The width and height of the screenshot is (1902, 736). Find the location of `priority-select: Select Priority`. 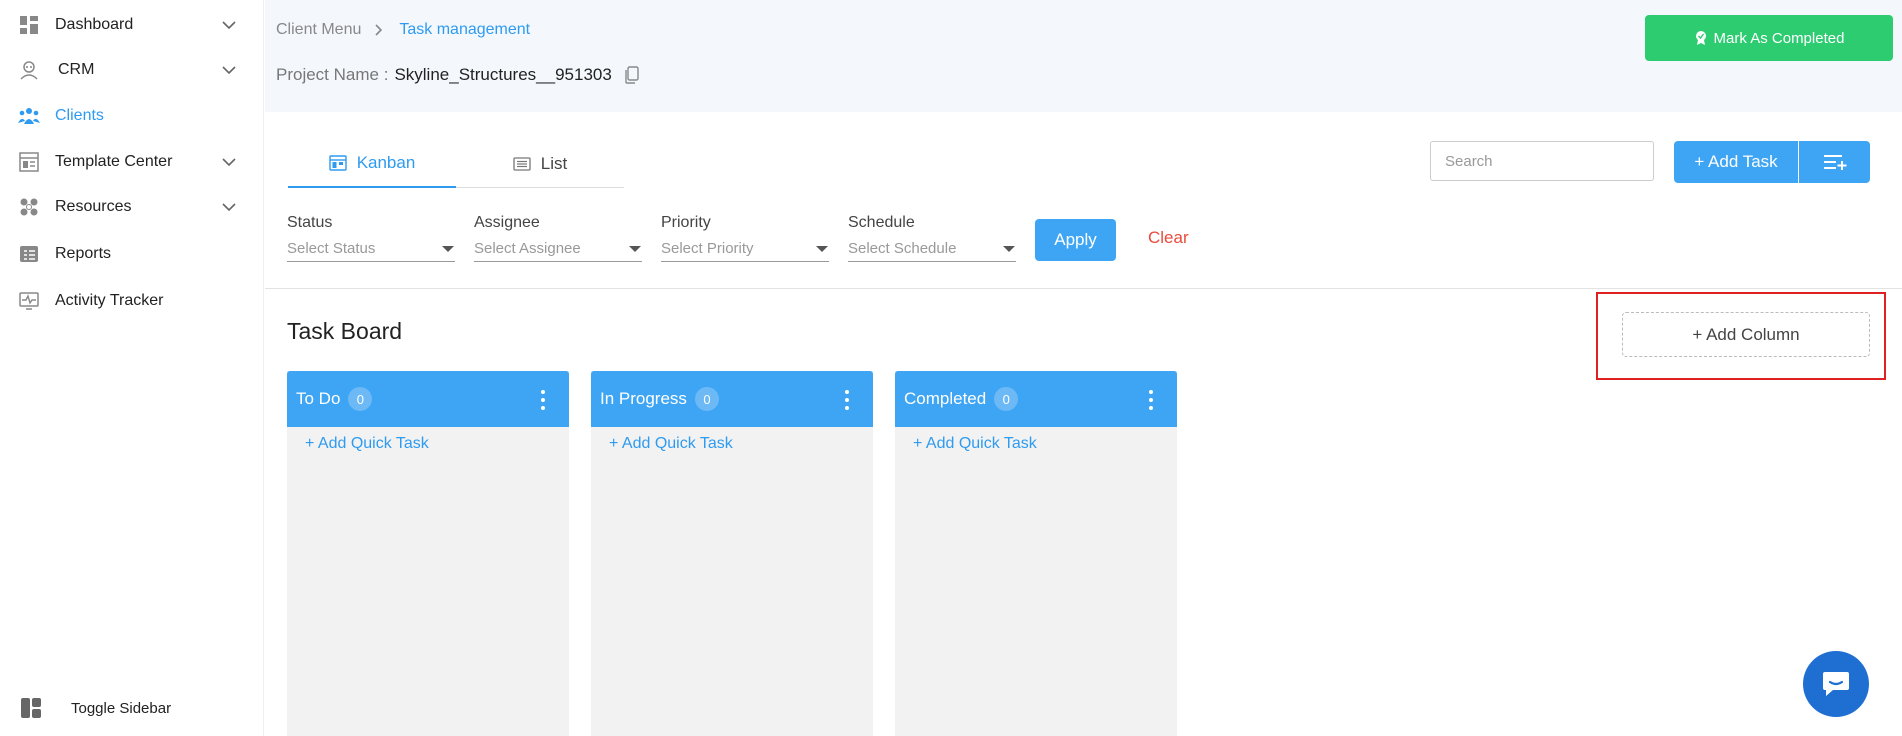

priority-select: Select Priority is located at coordinates (745, 249).